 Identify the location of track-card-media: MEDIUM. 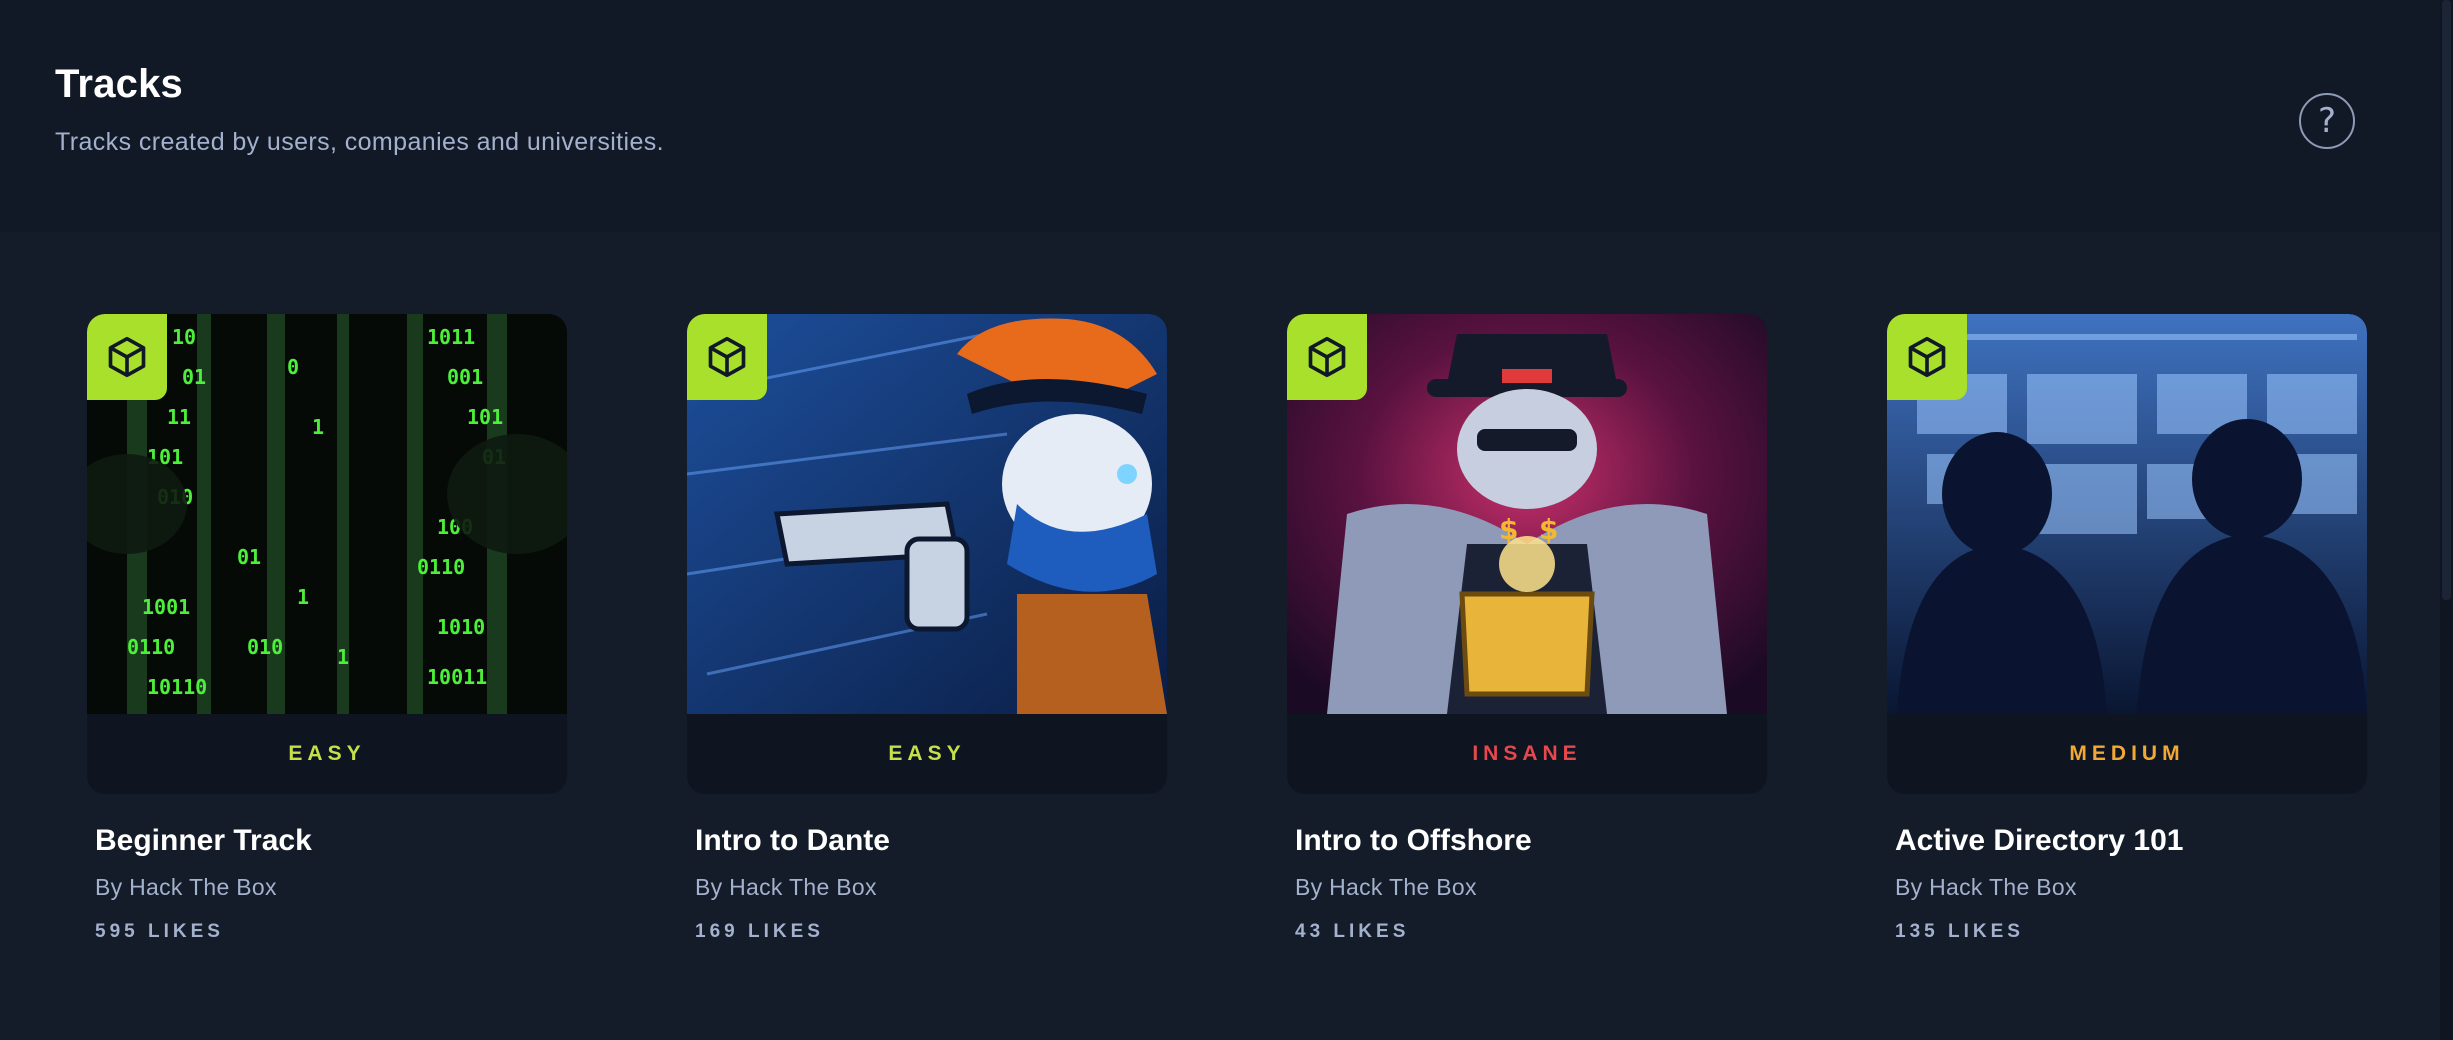
(2127, 554).